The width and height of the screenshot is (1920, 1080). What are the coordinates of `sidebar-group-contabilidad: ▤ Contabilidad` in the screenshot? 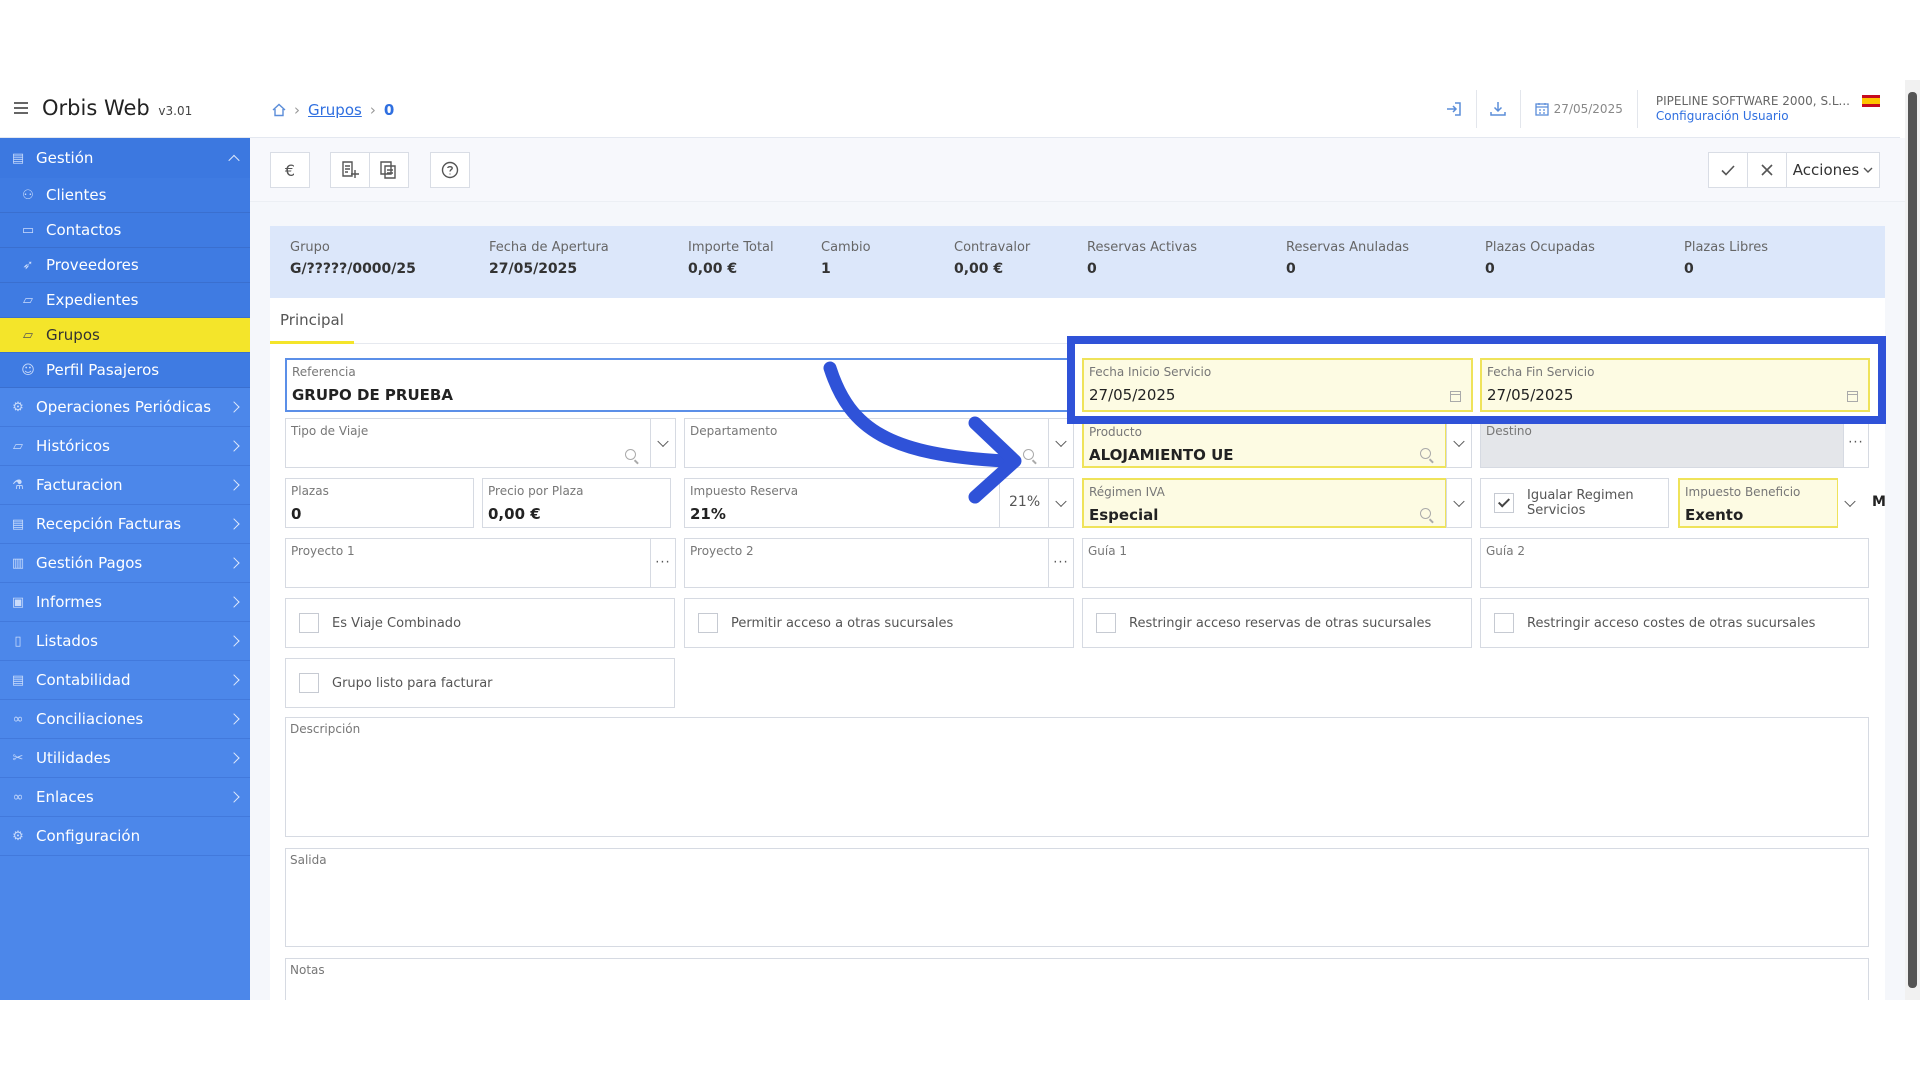 It's located at (125, 680).